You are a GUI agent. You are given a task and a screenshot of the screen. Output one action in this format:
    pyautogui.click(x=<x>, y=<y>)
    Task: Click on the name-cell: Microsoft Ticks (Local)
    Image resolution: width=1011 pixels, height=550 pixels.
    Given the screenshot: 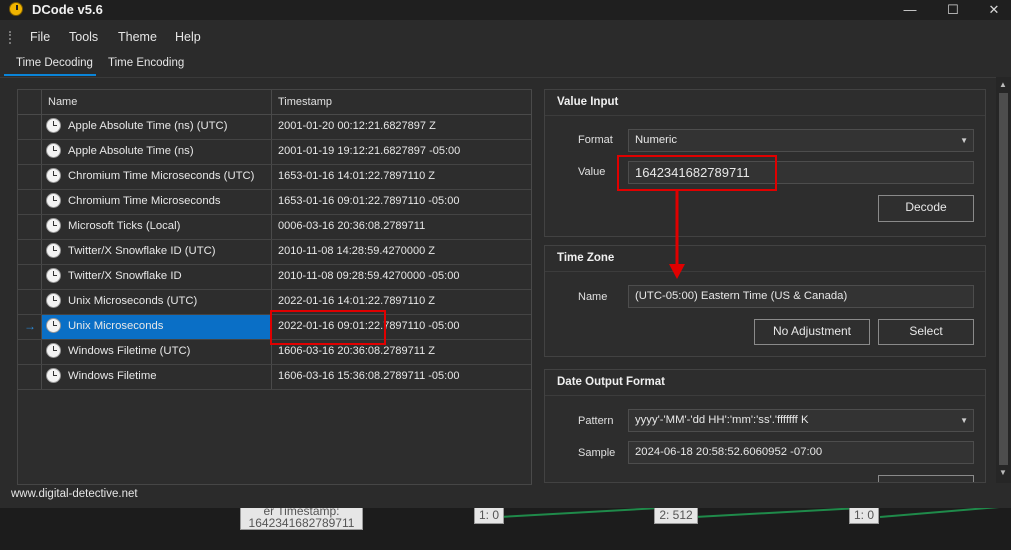 What is the action you would take?
    pyautogui.click(x=156, y=227)
    